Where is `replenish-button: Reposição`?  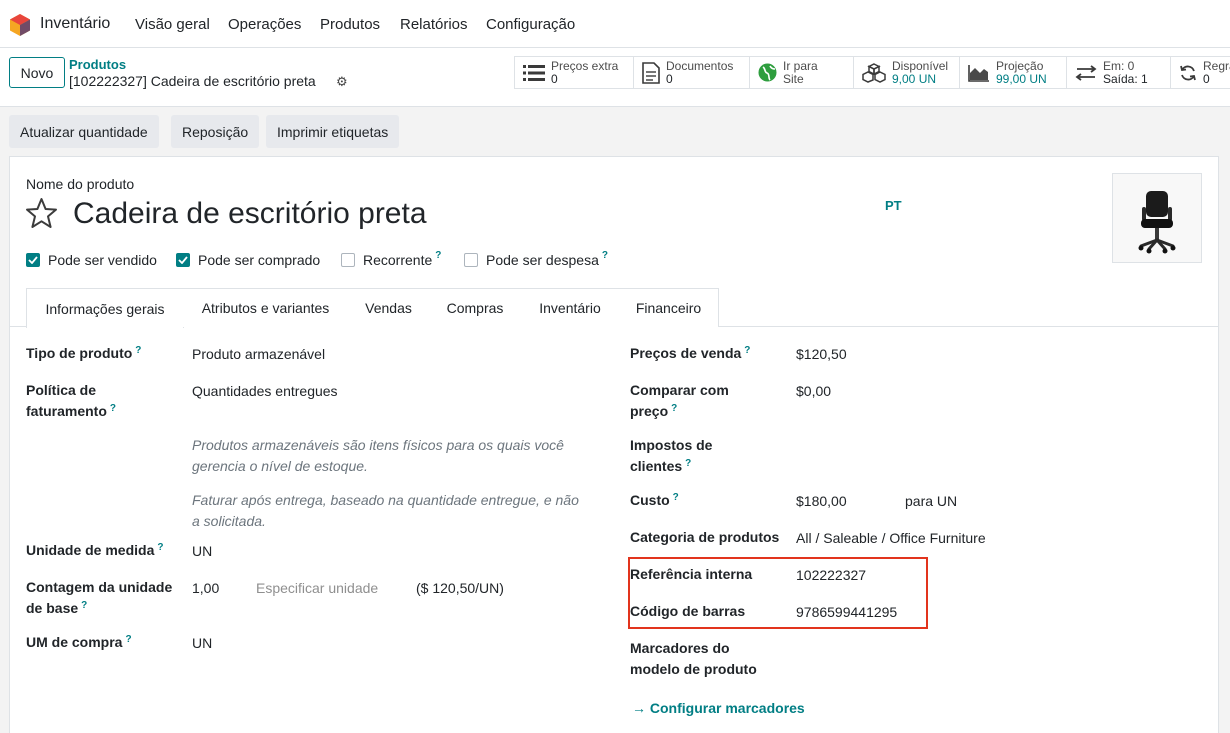
replenish-button: Reposição is located at coordinates (215, 131).